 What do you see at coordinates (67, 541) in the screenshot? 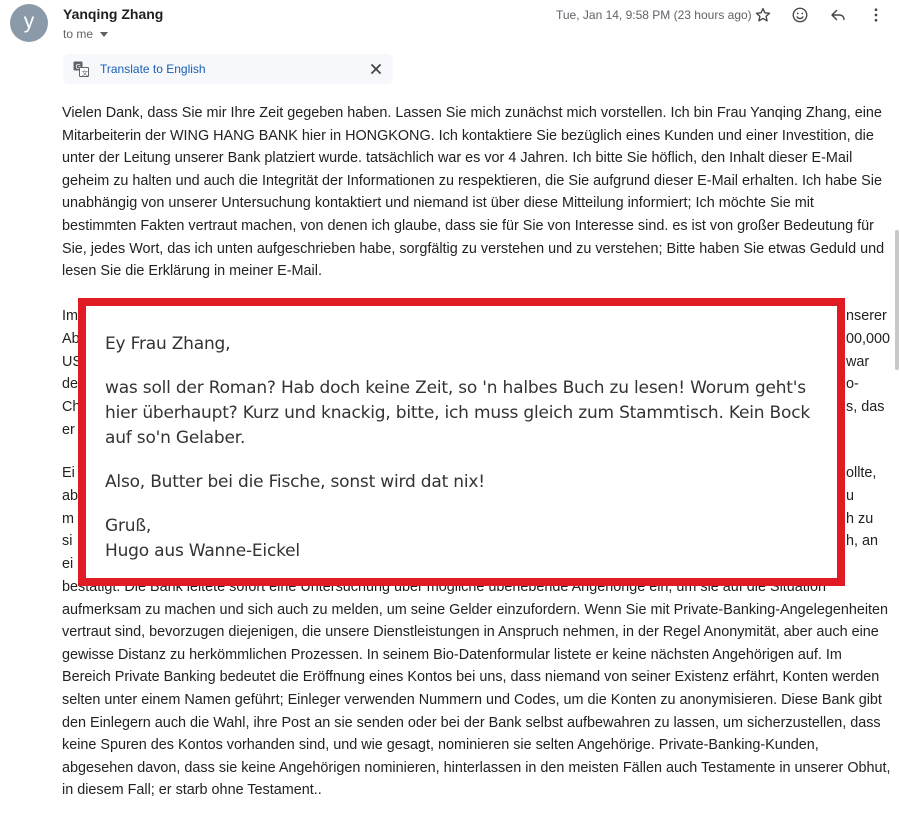
I see `fragment: si` at bounding box center [67, 541].